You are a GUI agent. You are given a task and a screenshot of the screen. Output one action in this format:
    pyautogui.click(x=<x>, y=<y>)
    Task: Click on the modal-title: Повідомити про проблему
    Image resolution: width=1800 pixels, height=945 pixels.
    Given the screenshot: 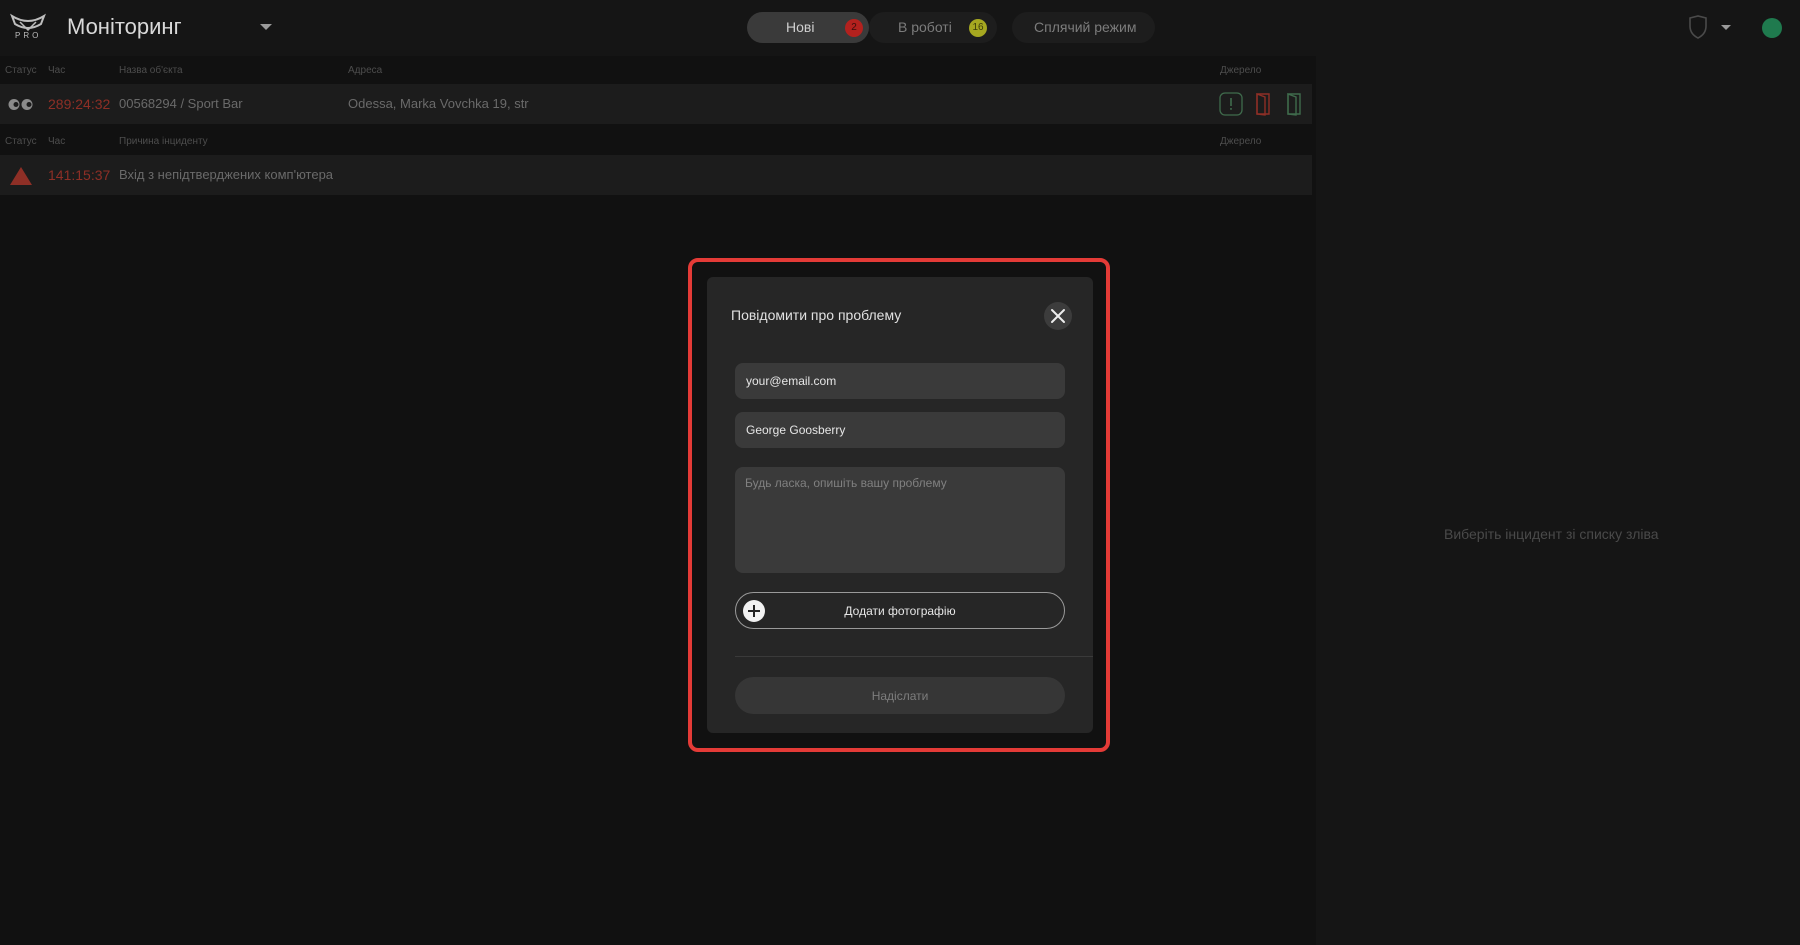 What is the action you would take?
    pyautogui.click(x=816, y=315)
    